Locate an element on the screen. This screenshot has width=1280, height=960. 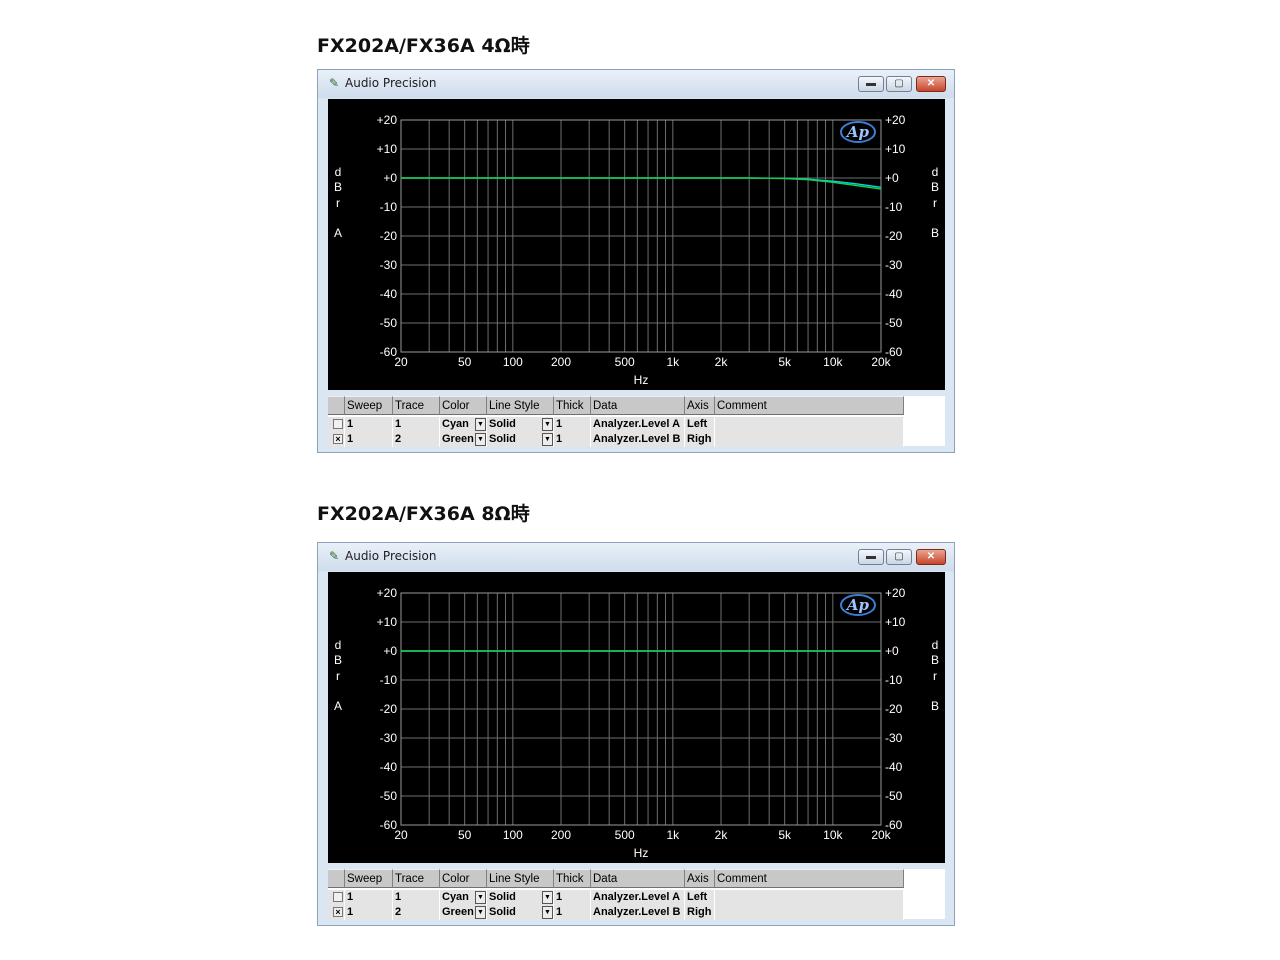
y-tick-label-right: +10 is located at coordinates (895, 622).